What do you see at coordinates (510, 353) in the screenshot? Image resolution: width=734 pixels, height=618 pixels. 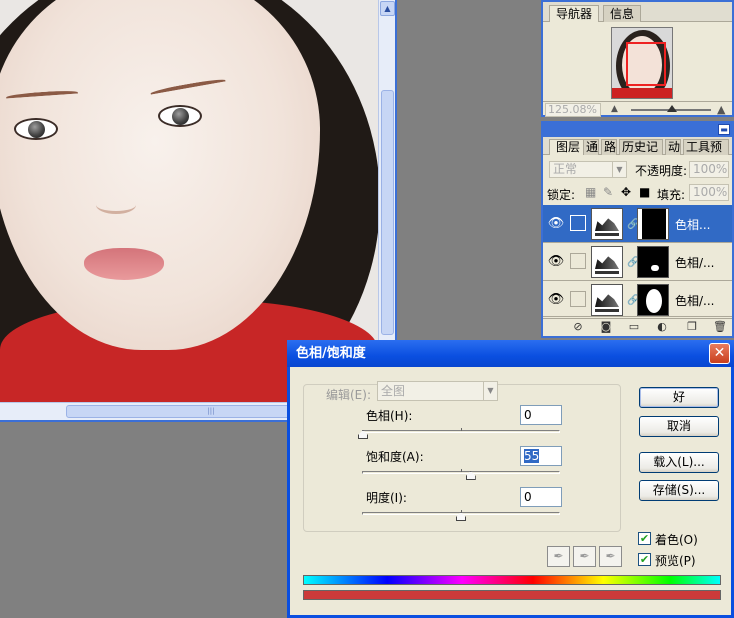 I see `dialog-titlebar: 色相/饱和度 ✕` at bounding box center [510, 353].